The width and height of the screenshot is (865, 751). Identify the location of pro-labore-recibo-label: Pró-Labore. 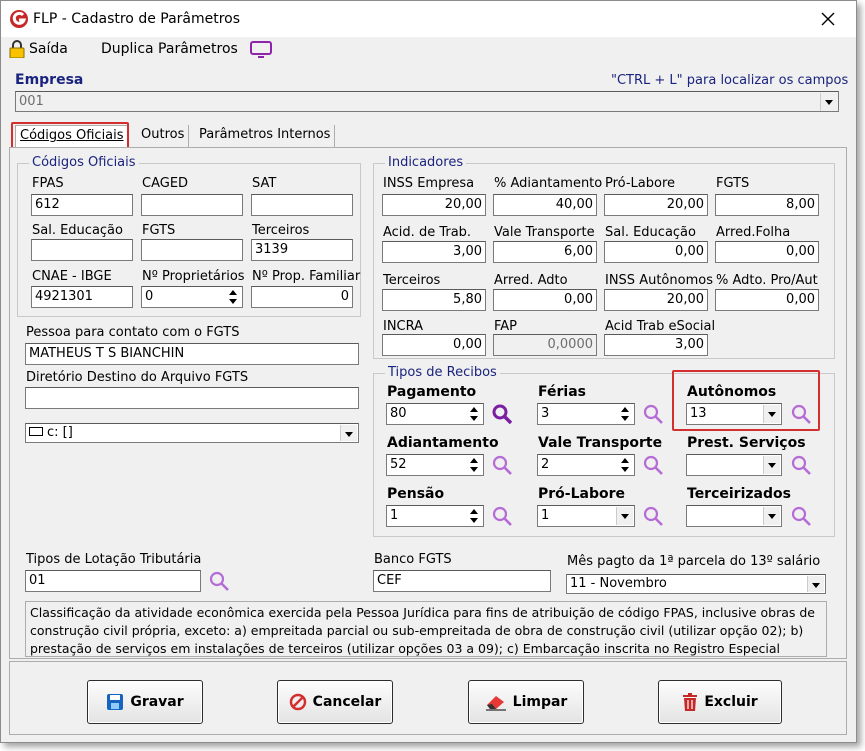
(582, 494).